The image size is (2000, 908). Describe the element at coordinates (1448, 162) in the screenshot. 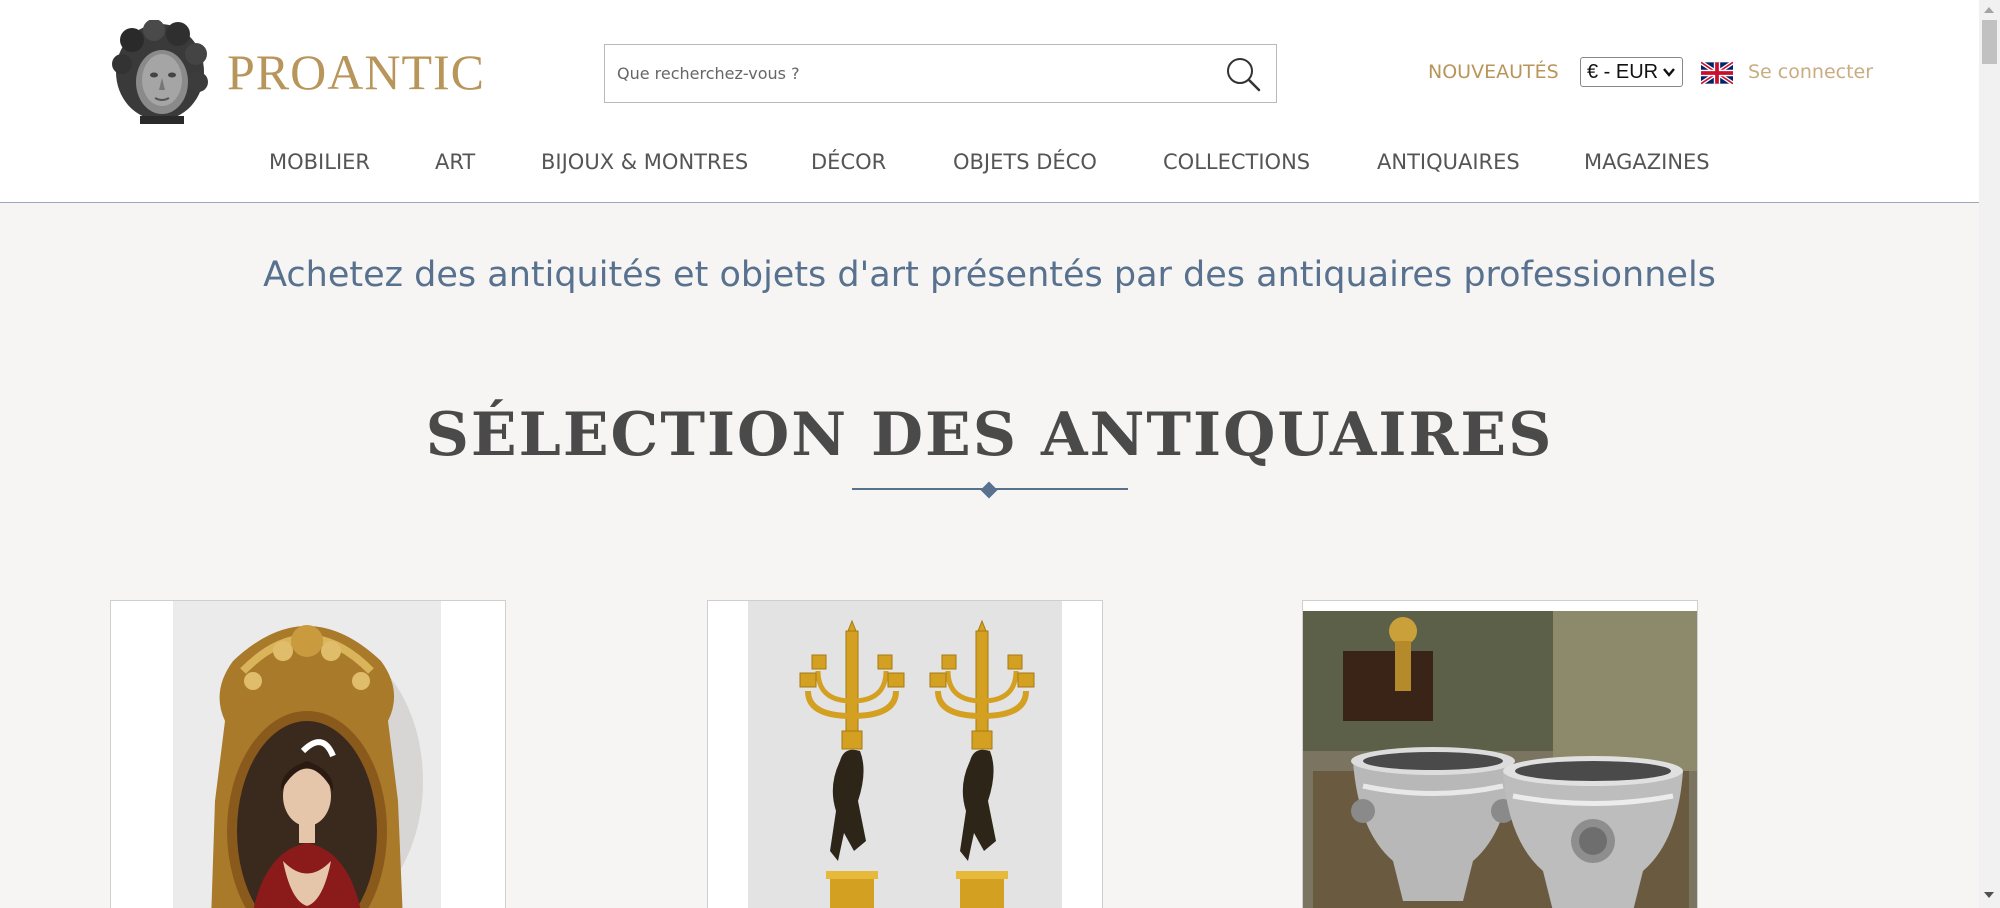

I see `nav-item-antiquaires: ANTIQUAIRES` at that location.